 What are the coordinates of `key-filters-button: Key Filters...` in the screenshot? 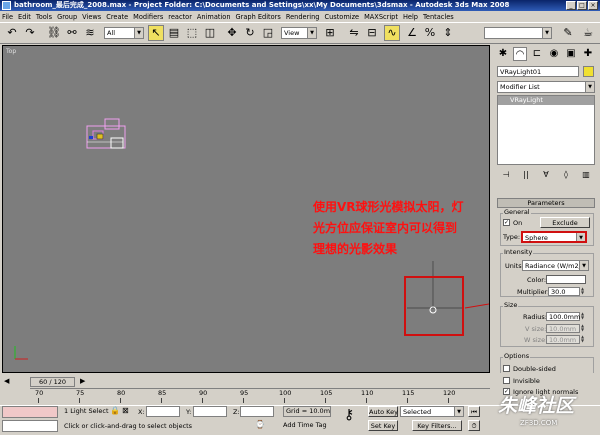 It's located at (437, 425).